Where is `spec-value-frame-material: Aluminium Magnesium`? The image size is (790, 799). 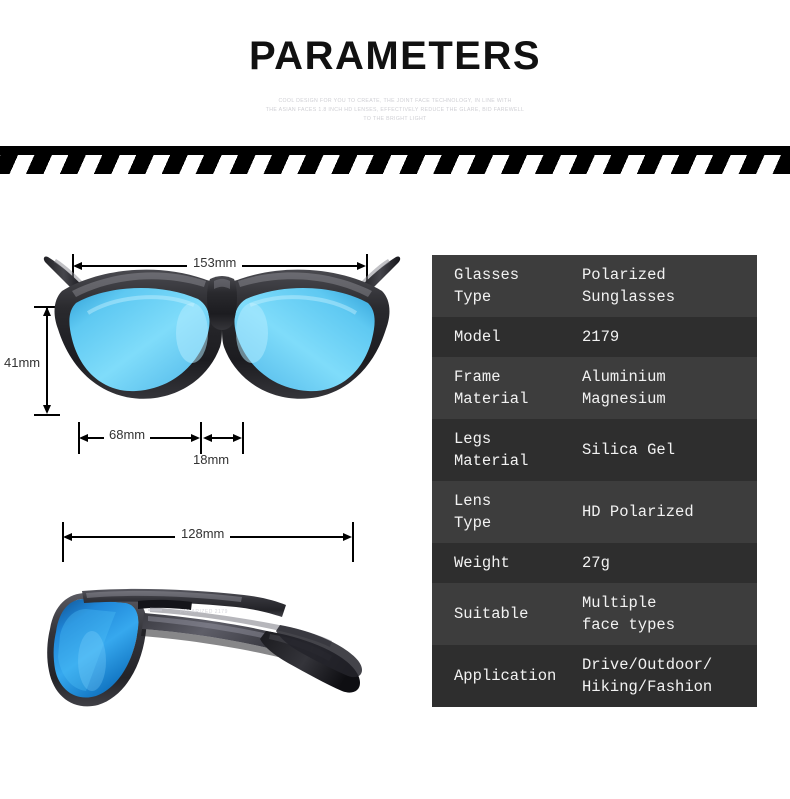
spec-value-frame-material: Aluminium Magnesium is located at coordinates (664, 388).